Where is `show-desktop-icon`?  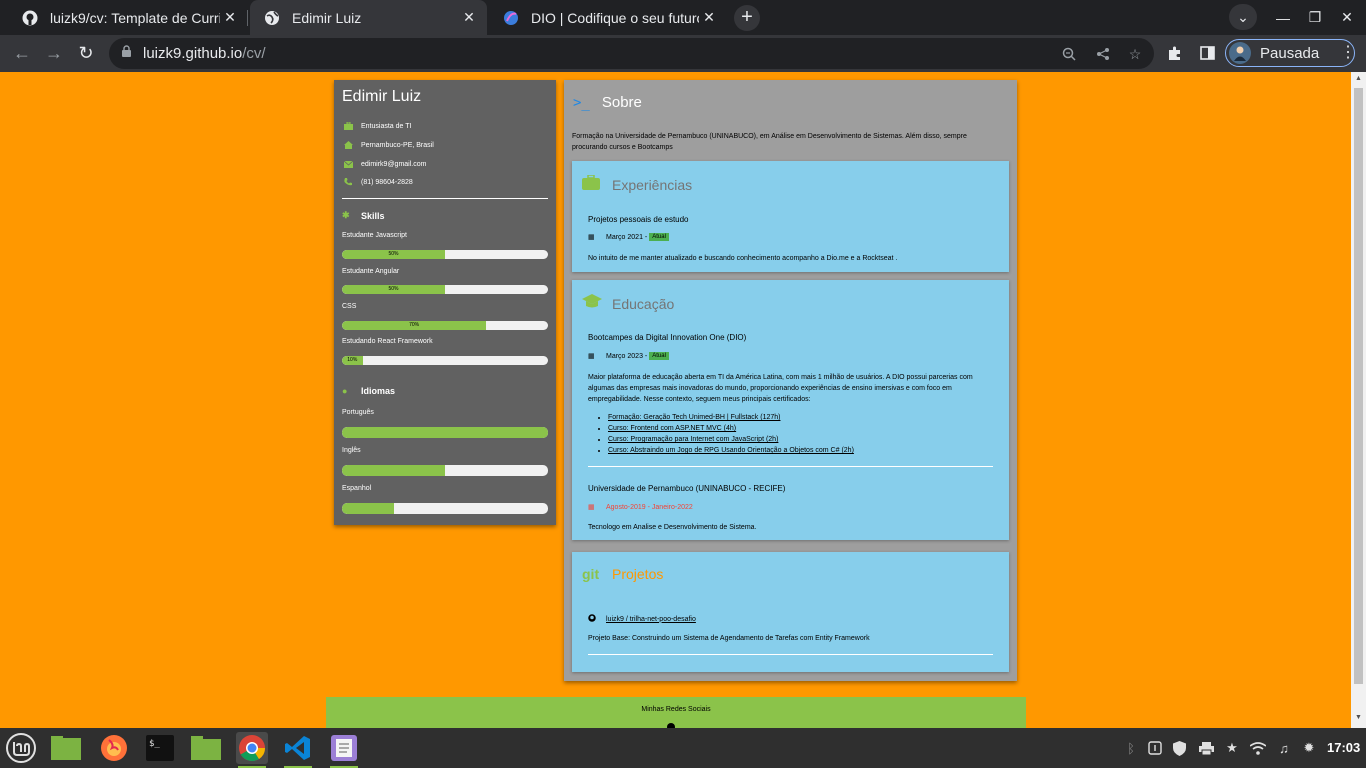
show-desktop-icon is located at coordinates (66, 748).